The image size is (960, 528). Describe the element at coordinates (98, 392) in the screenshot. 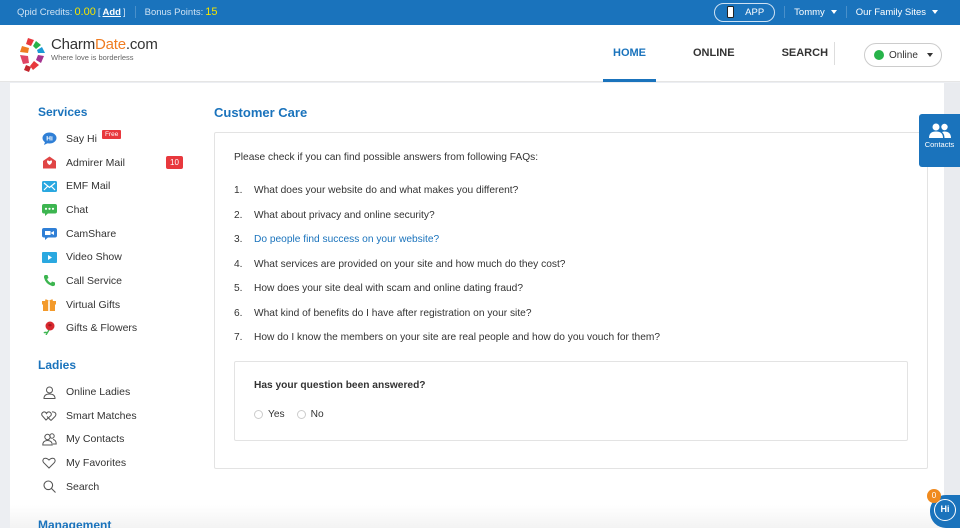

I see `online-ladies-label: Online Ladies` at that location.